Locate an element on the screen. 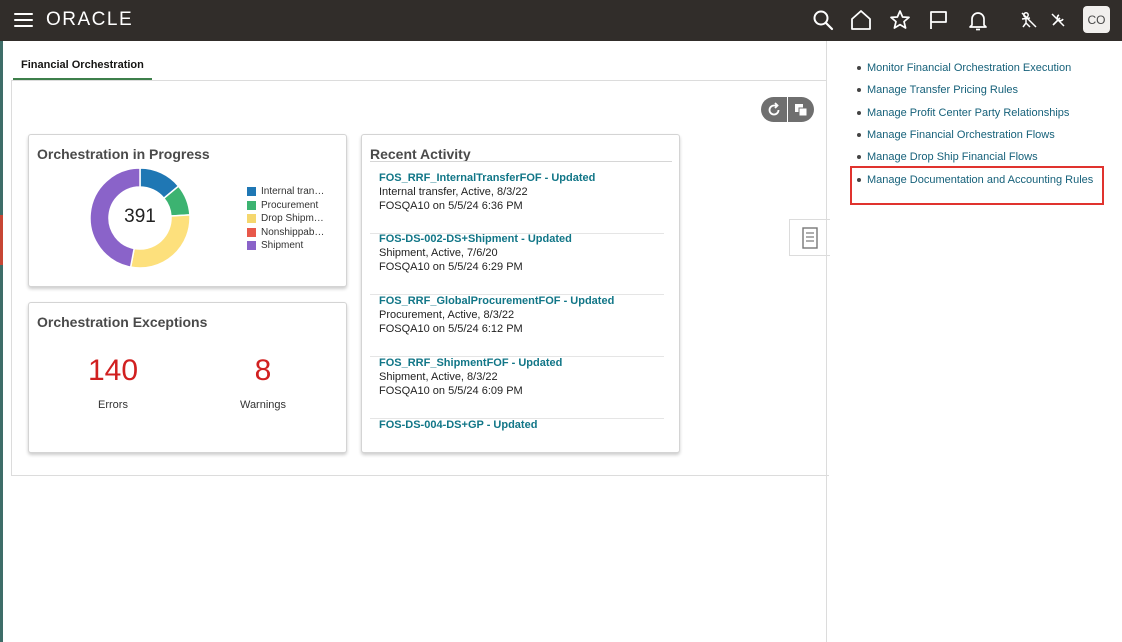  oracle-logo: ORACLE is located at coordinates (89, 20).